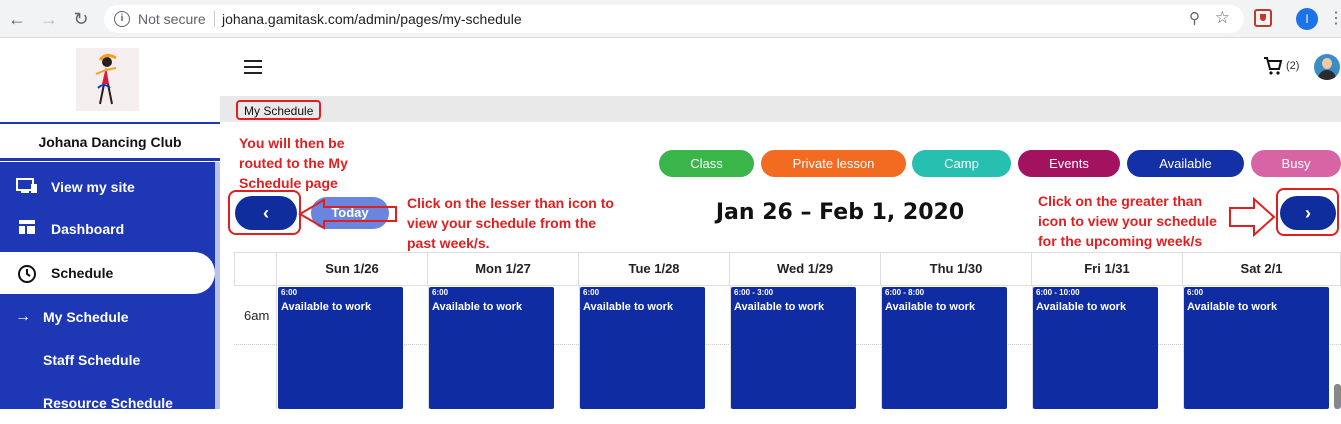  Describe the element at coordinates (1296, 163) in the screenshot. I see `legend-busy: Busy` at that location.